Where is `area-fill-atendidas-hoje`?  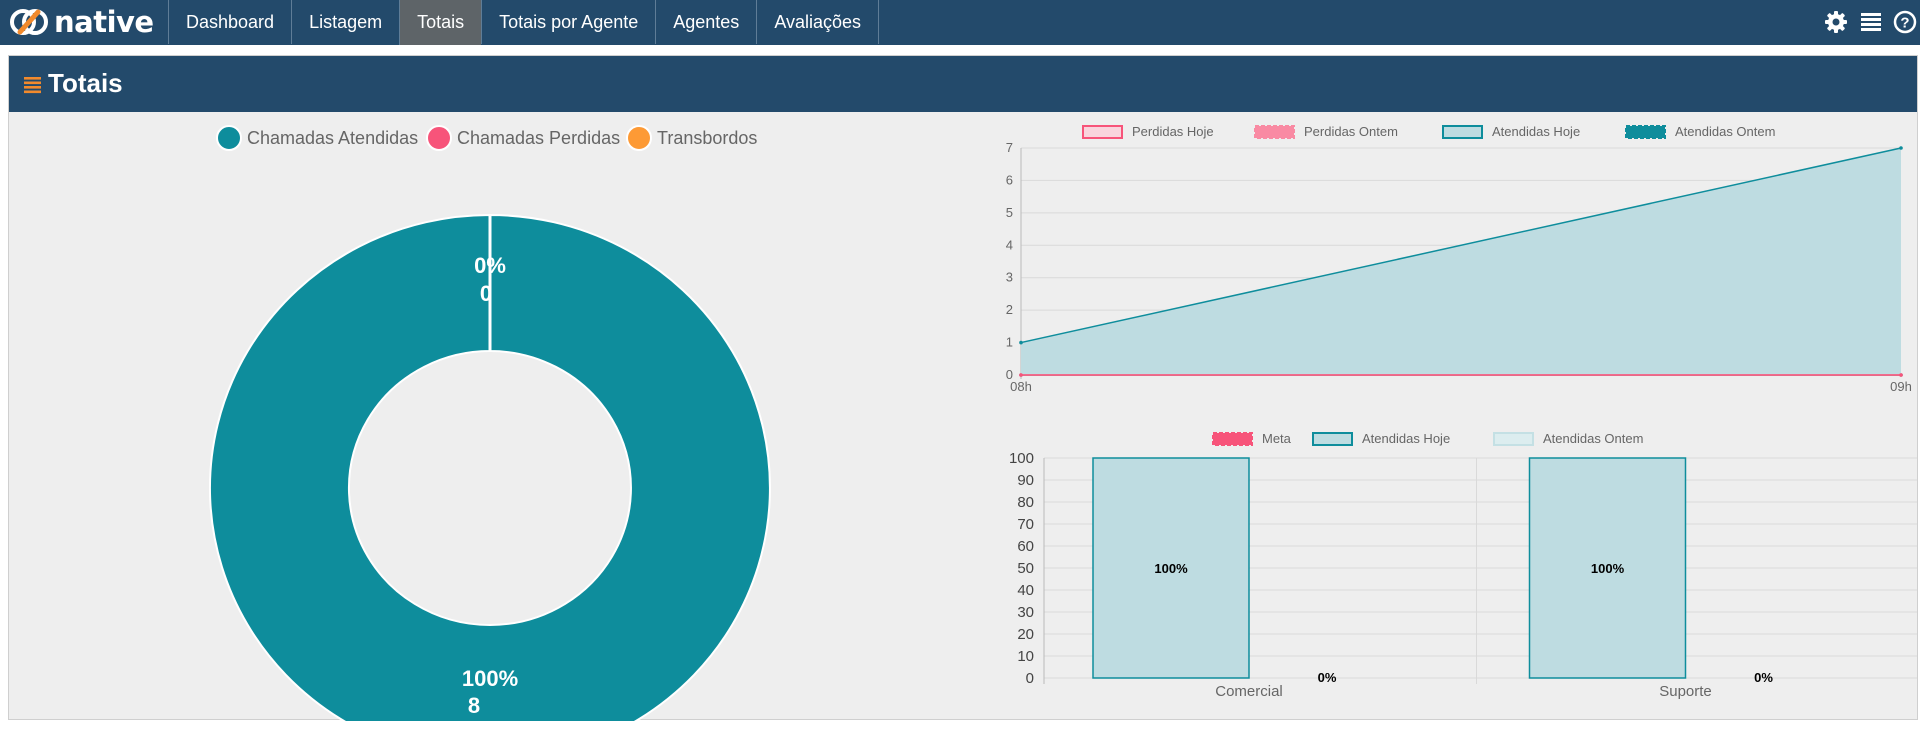 area-fill-atendidas-hoje is located at coordinates (1461, 261).